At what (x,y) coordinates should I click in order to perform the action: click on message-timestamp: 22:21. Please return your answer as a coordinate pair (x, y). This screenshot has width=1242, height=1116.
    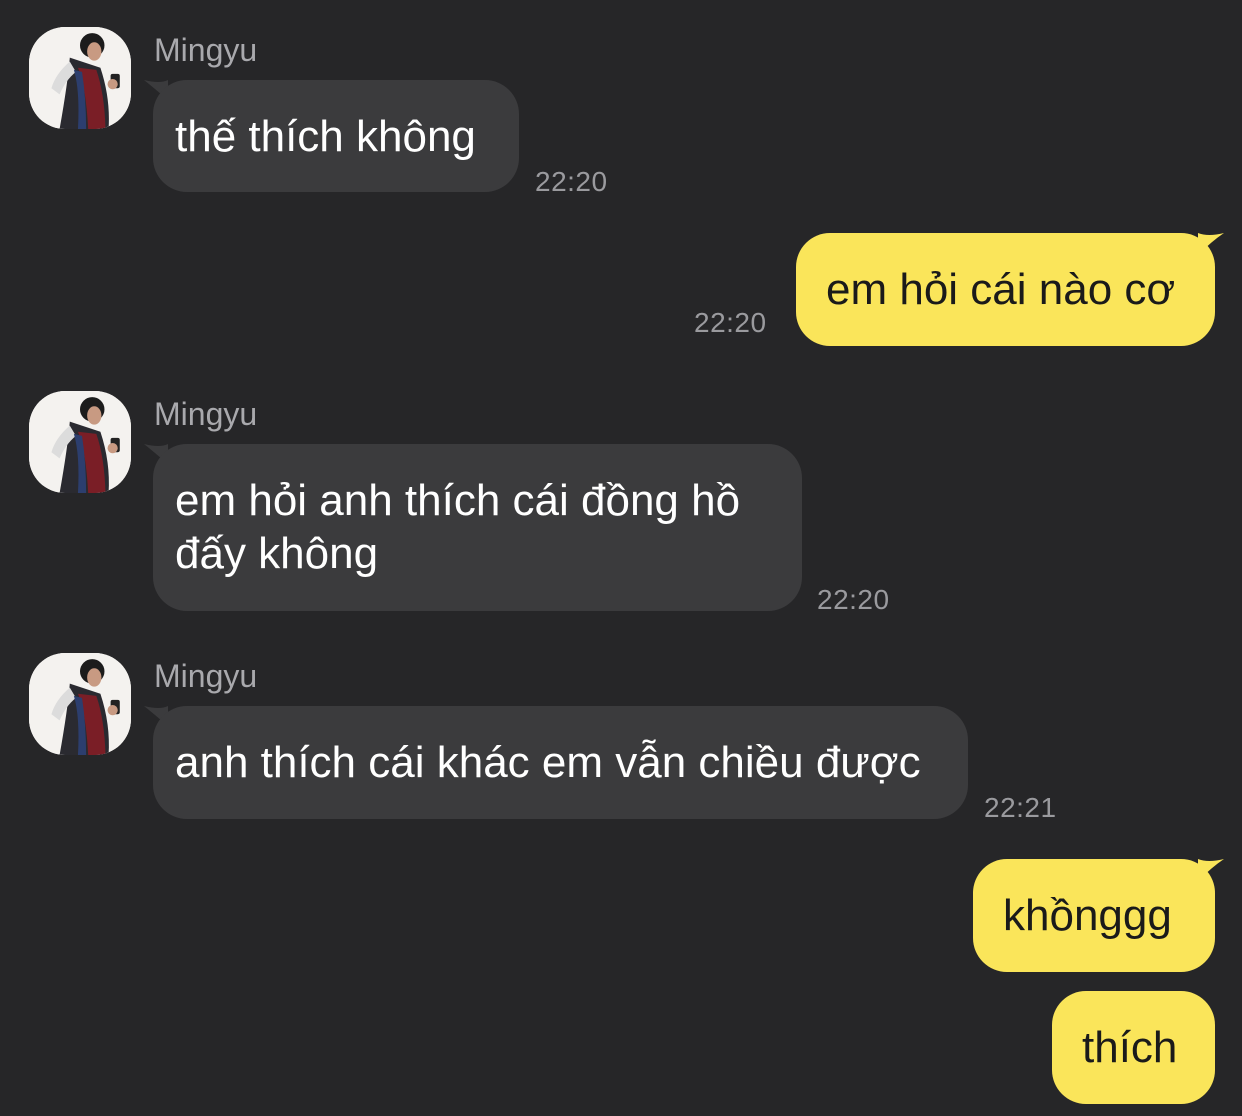
    Looking at the image, I should click on (1020, 807).